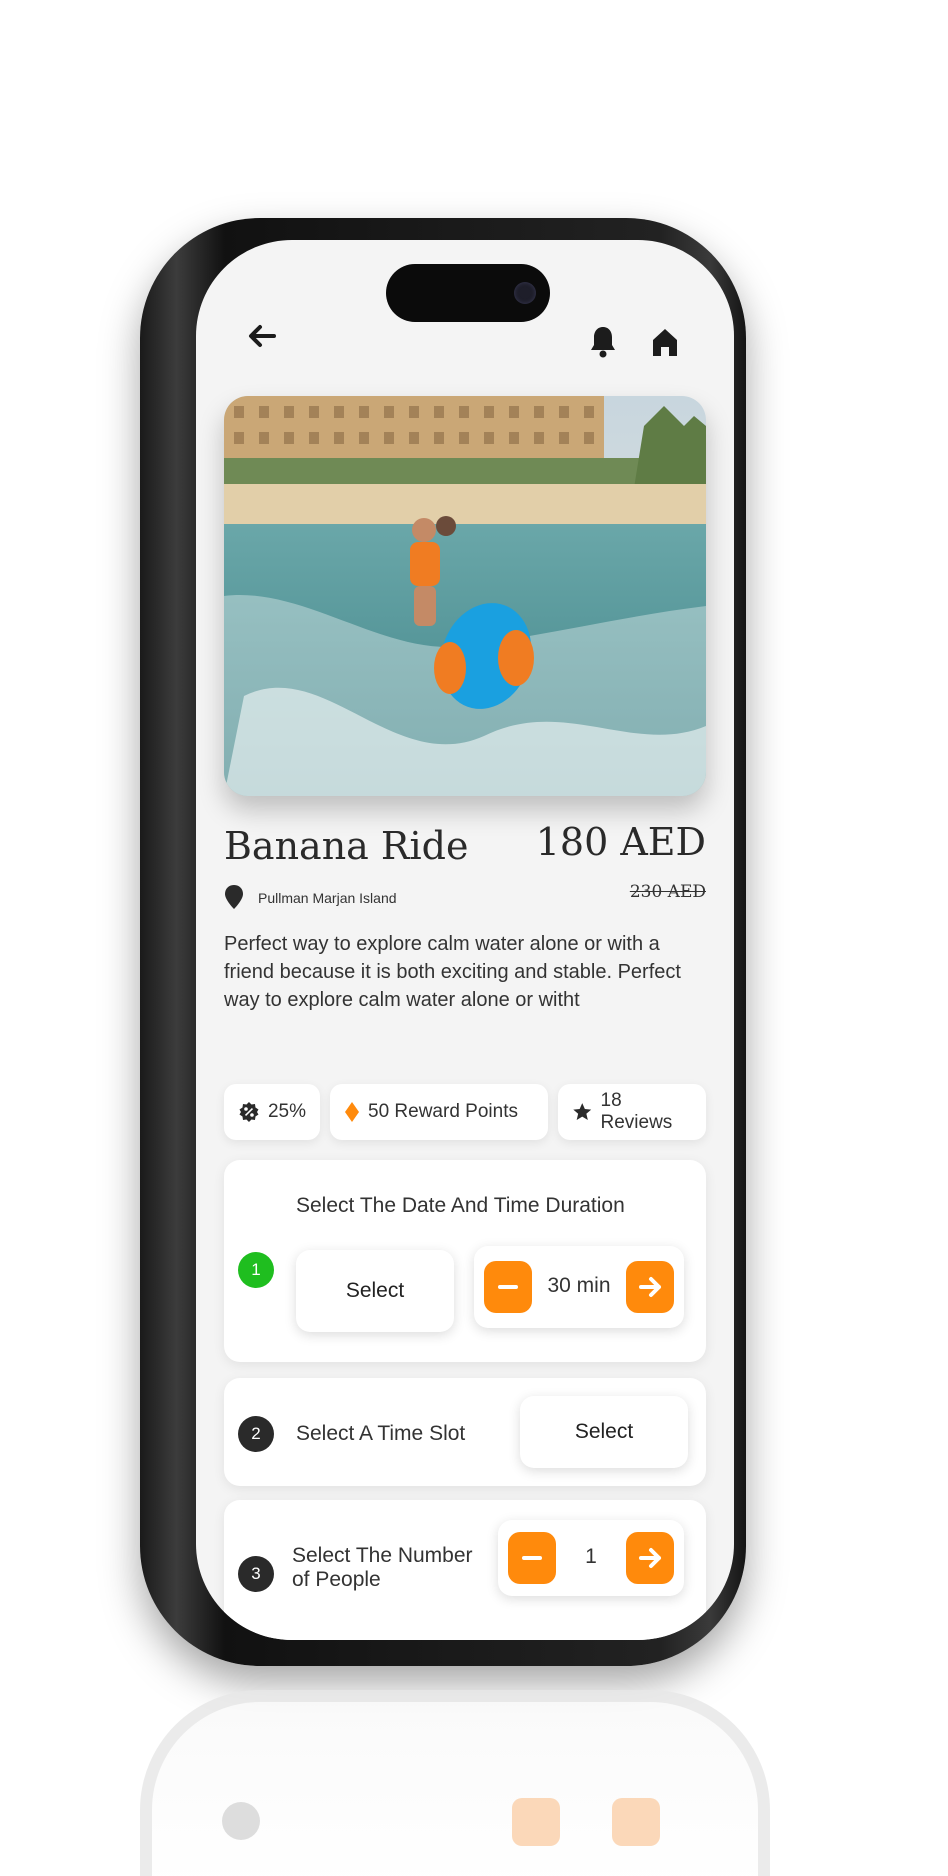 The width and height of the screenshot is (948, 1876). Describe the element at coordinates (579, 1287) in the screenshot. I see `duration-stepper: 30 min` at that location.